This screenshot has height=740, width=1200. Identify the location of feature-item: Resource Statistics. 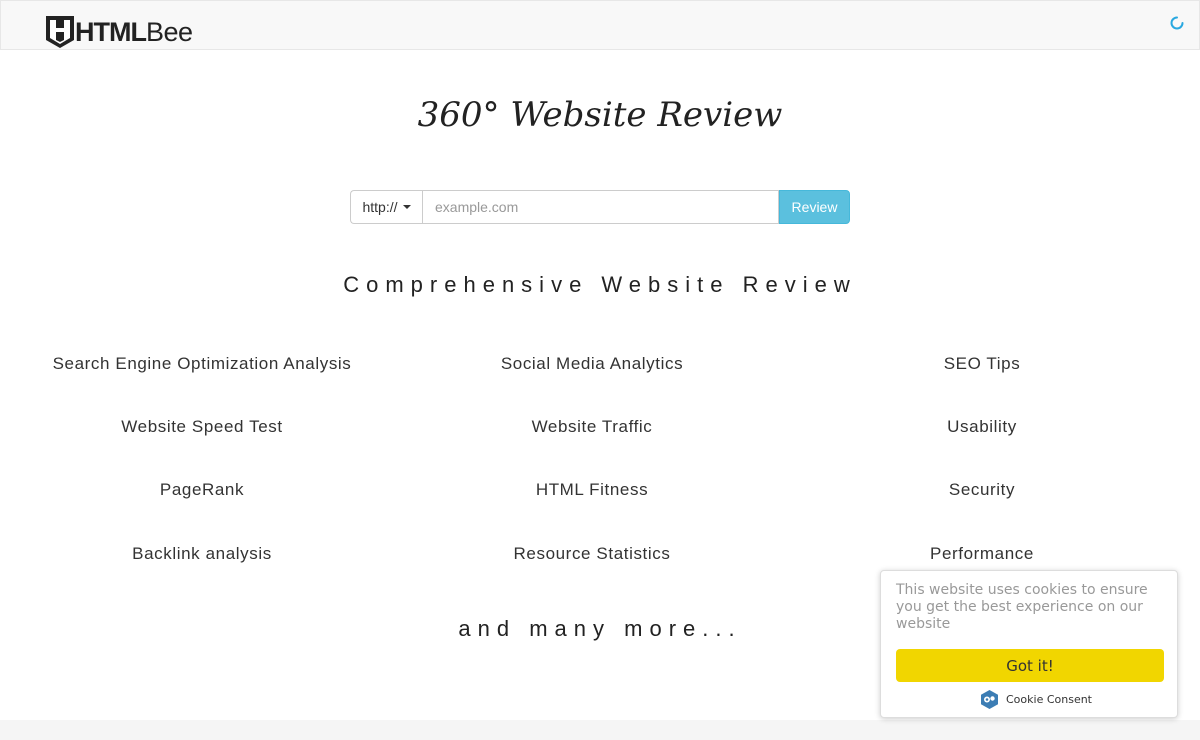
(592, 553).